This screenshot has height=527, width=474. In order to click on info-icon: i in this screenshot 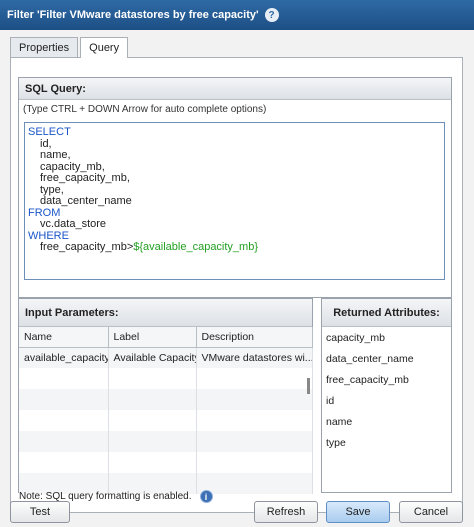, I will do `click(206, 496)`.